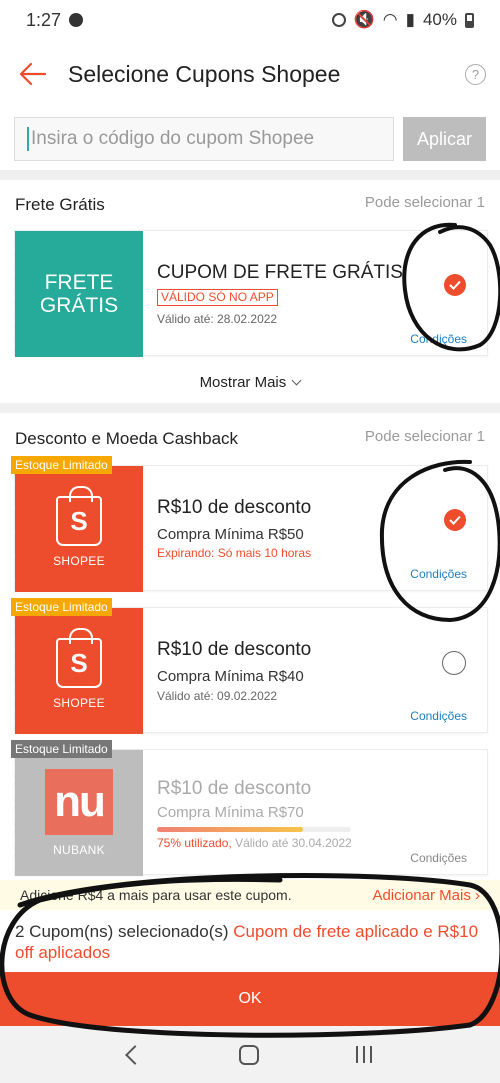  I want to click on show-more-label: Mostrar Mais, so click(243, 382).